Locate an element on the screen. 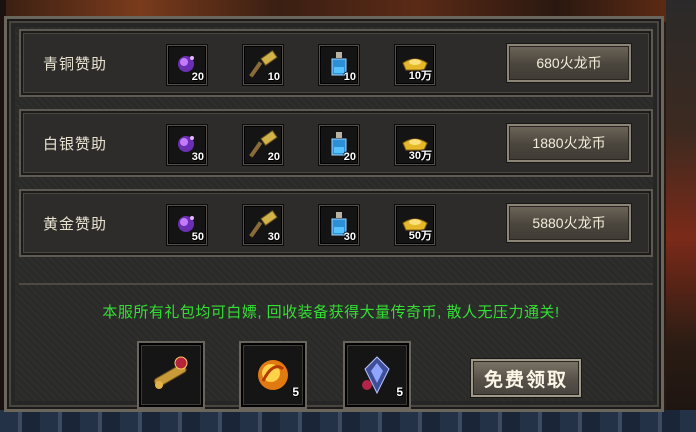 This screenshot has height=432, width=696. background-hotbar is located at coordinates (348, 421).